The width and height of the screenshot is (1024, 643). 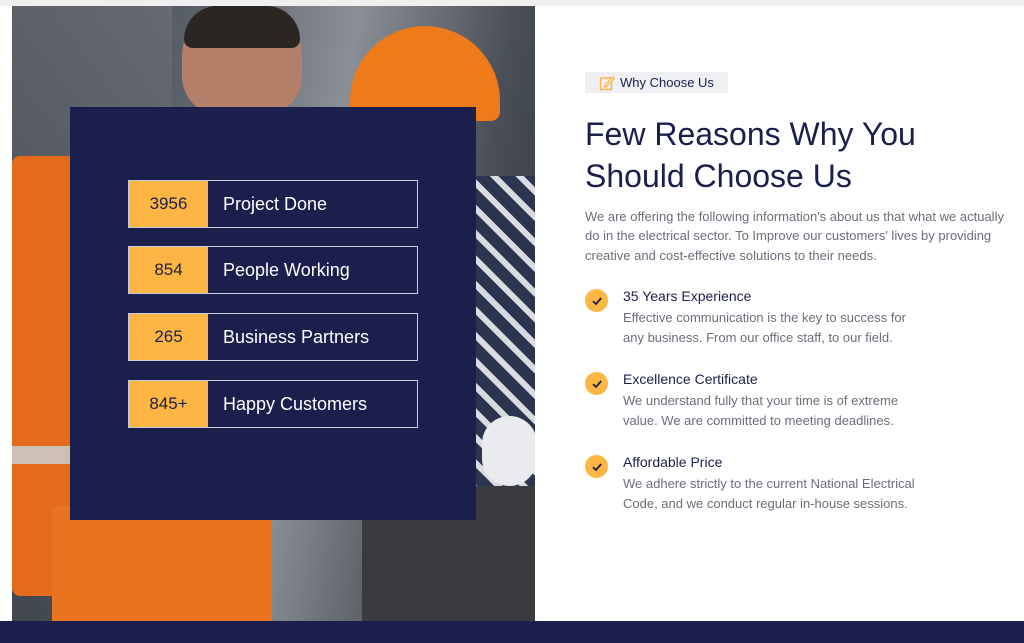 What do you see at coordinates (168, 204) in the screenshot?
I see `stat-number: 3956` at bounding box center [168, 204].